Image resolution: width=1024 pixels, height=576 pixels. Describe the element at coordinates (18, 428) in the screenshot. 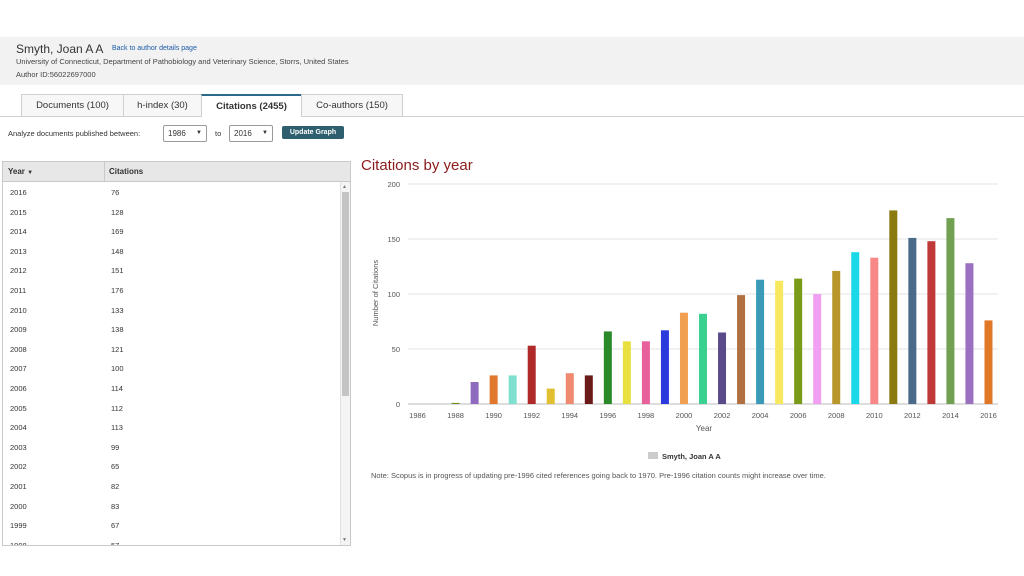

I see `row-year: 2004` at that location.